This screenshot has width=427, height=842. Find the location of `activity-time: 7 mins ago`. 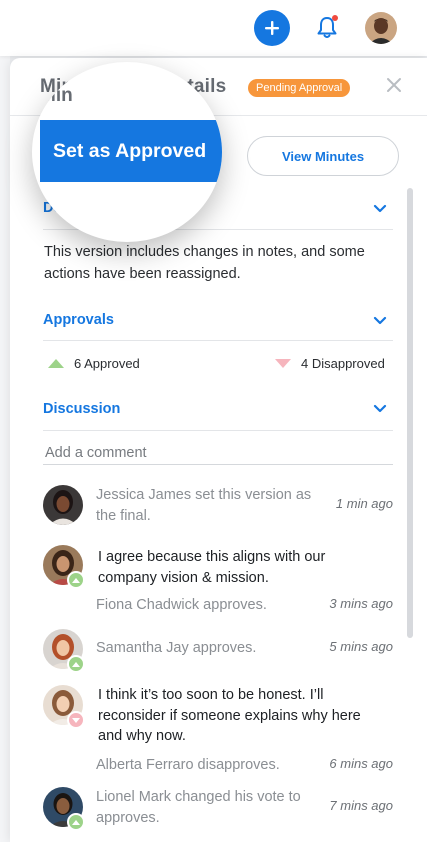

activity-time: 7 mins ago is located at coordinates (361, 805).